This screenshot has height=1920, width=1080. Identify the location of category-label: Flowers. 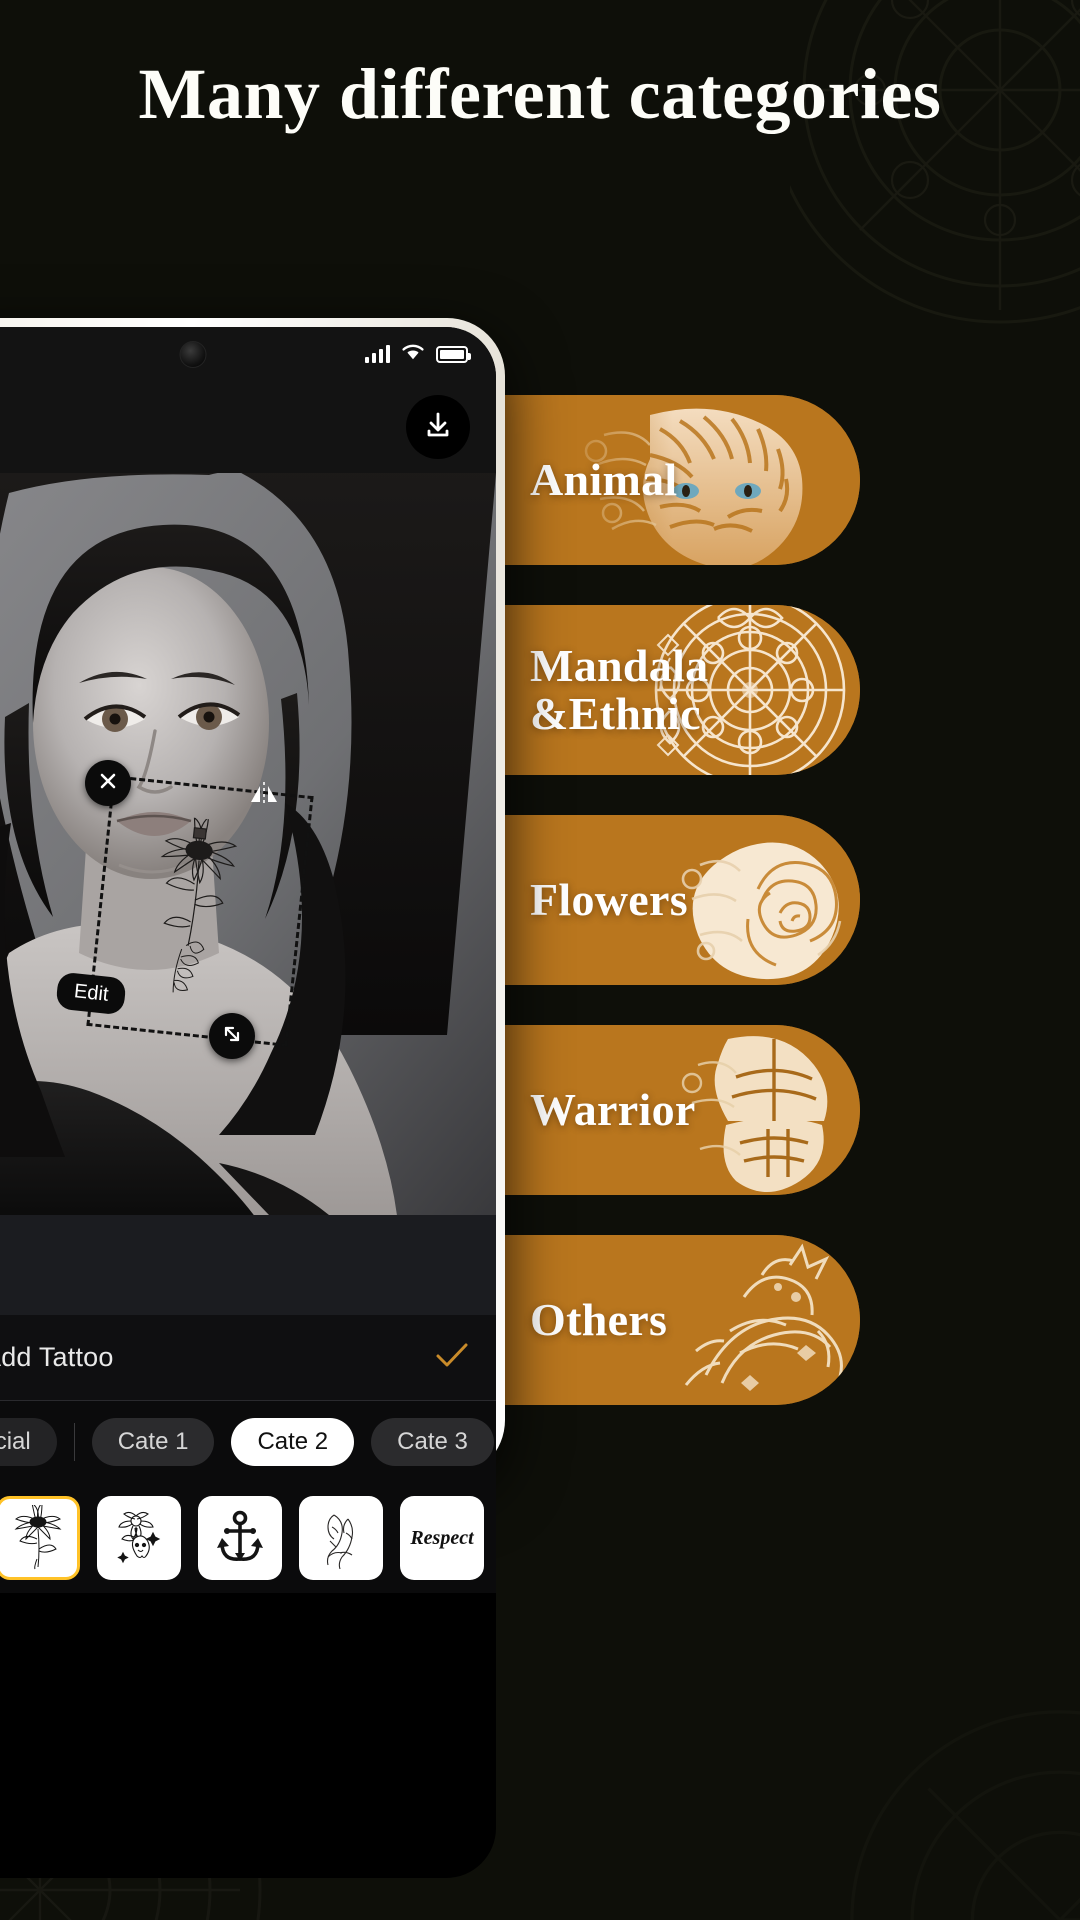
(609, 899).